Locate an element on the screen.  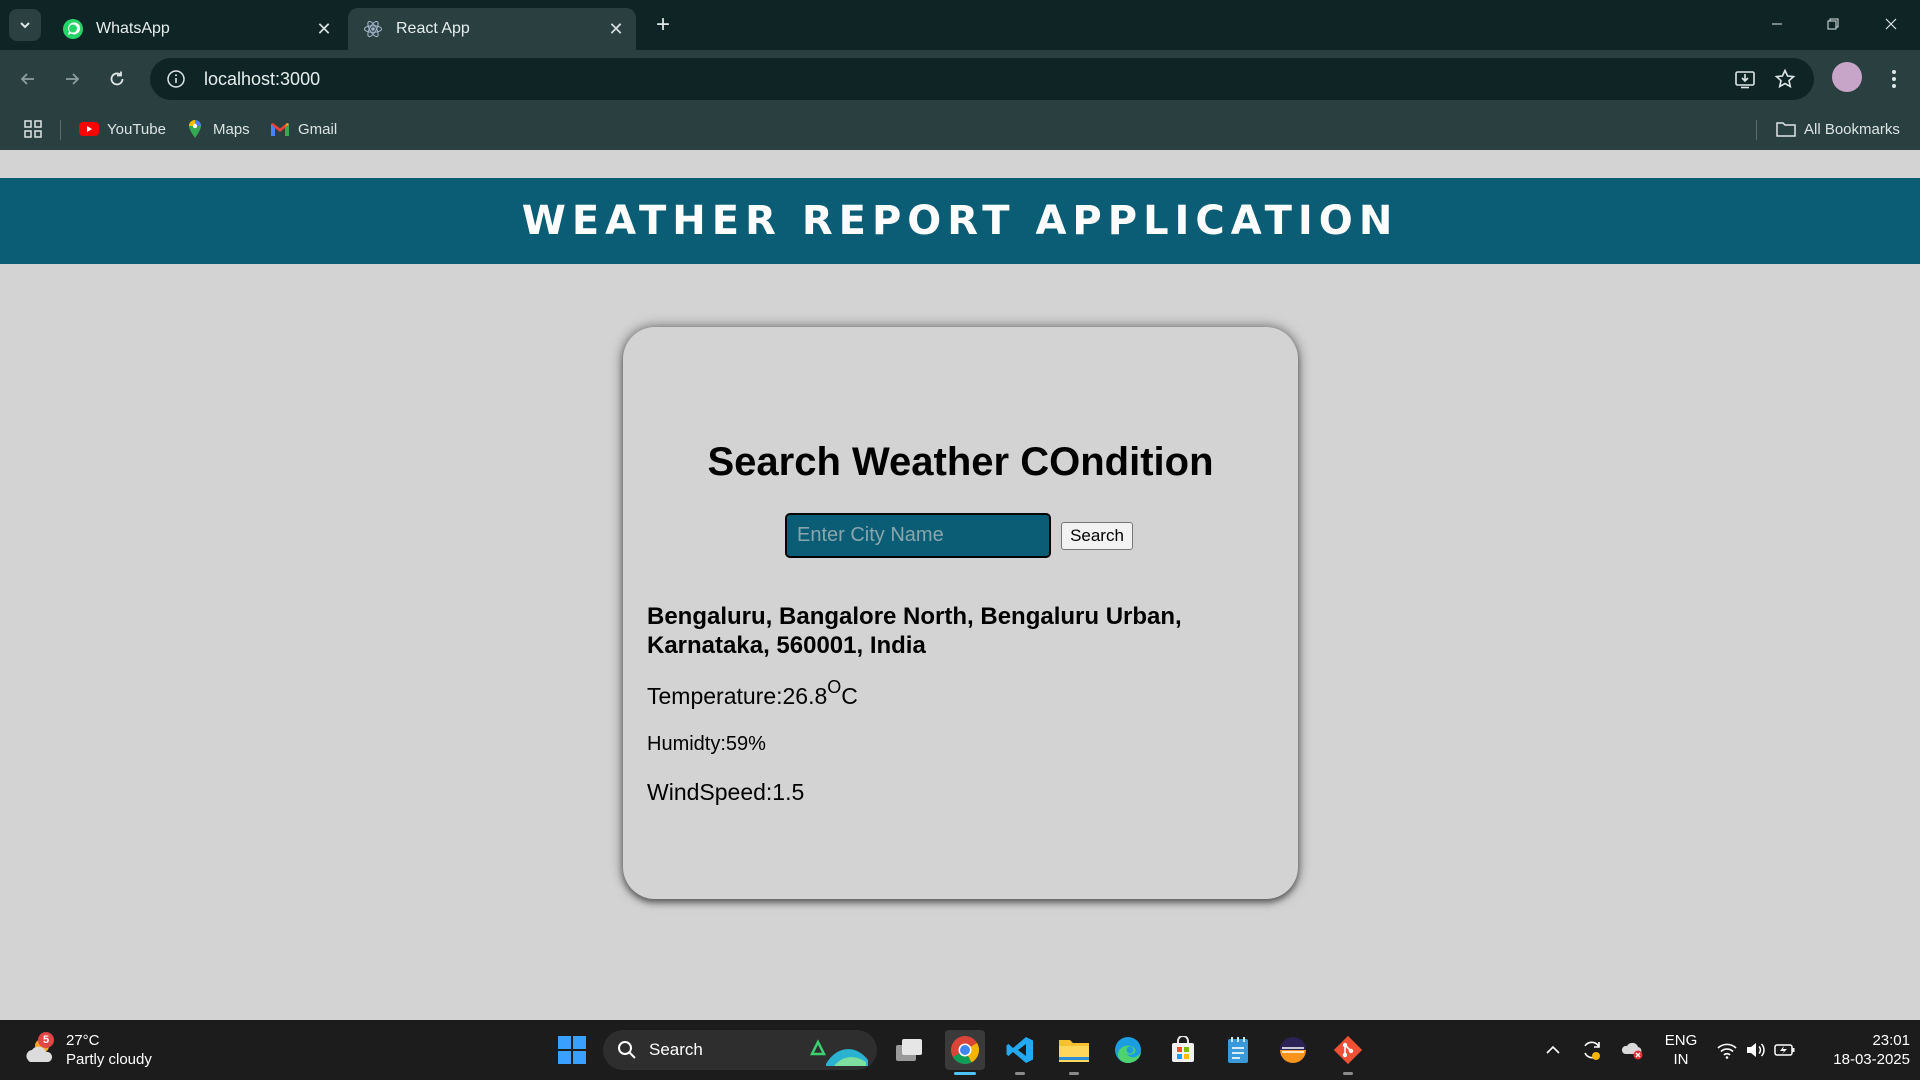
chevron-down-icon is located at coordinates (25, 25).